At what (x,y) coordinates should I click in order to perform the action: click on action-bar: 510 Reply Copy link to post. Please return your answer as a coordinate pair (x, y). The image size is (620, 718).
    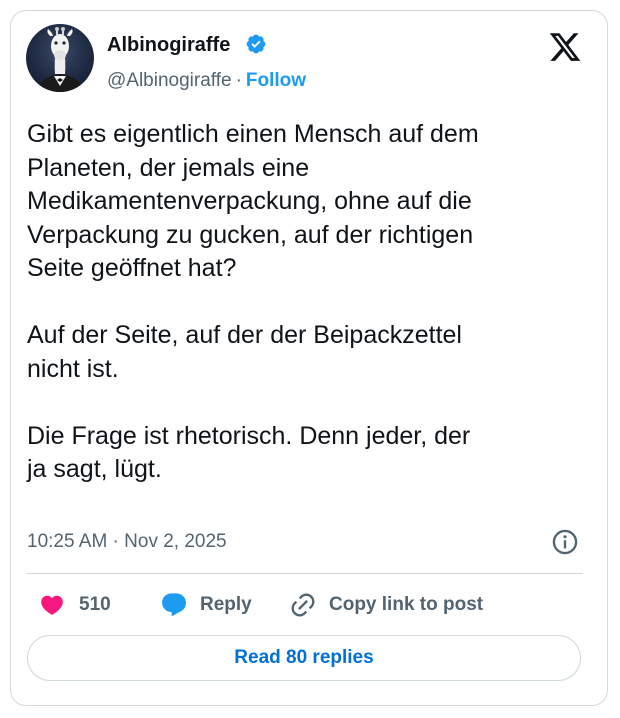
    Looking at the image, I should click on (305, 605).